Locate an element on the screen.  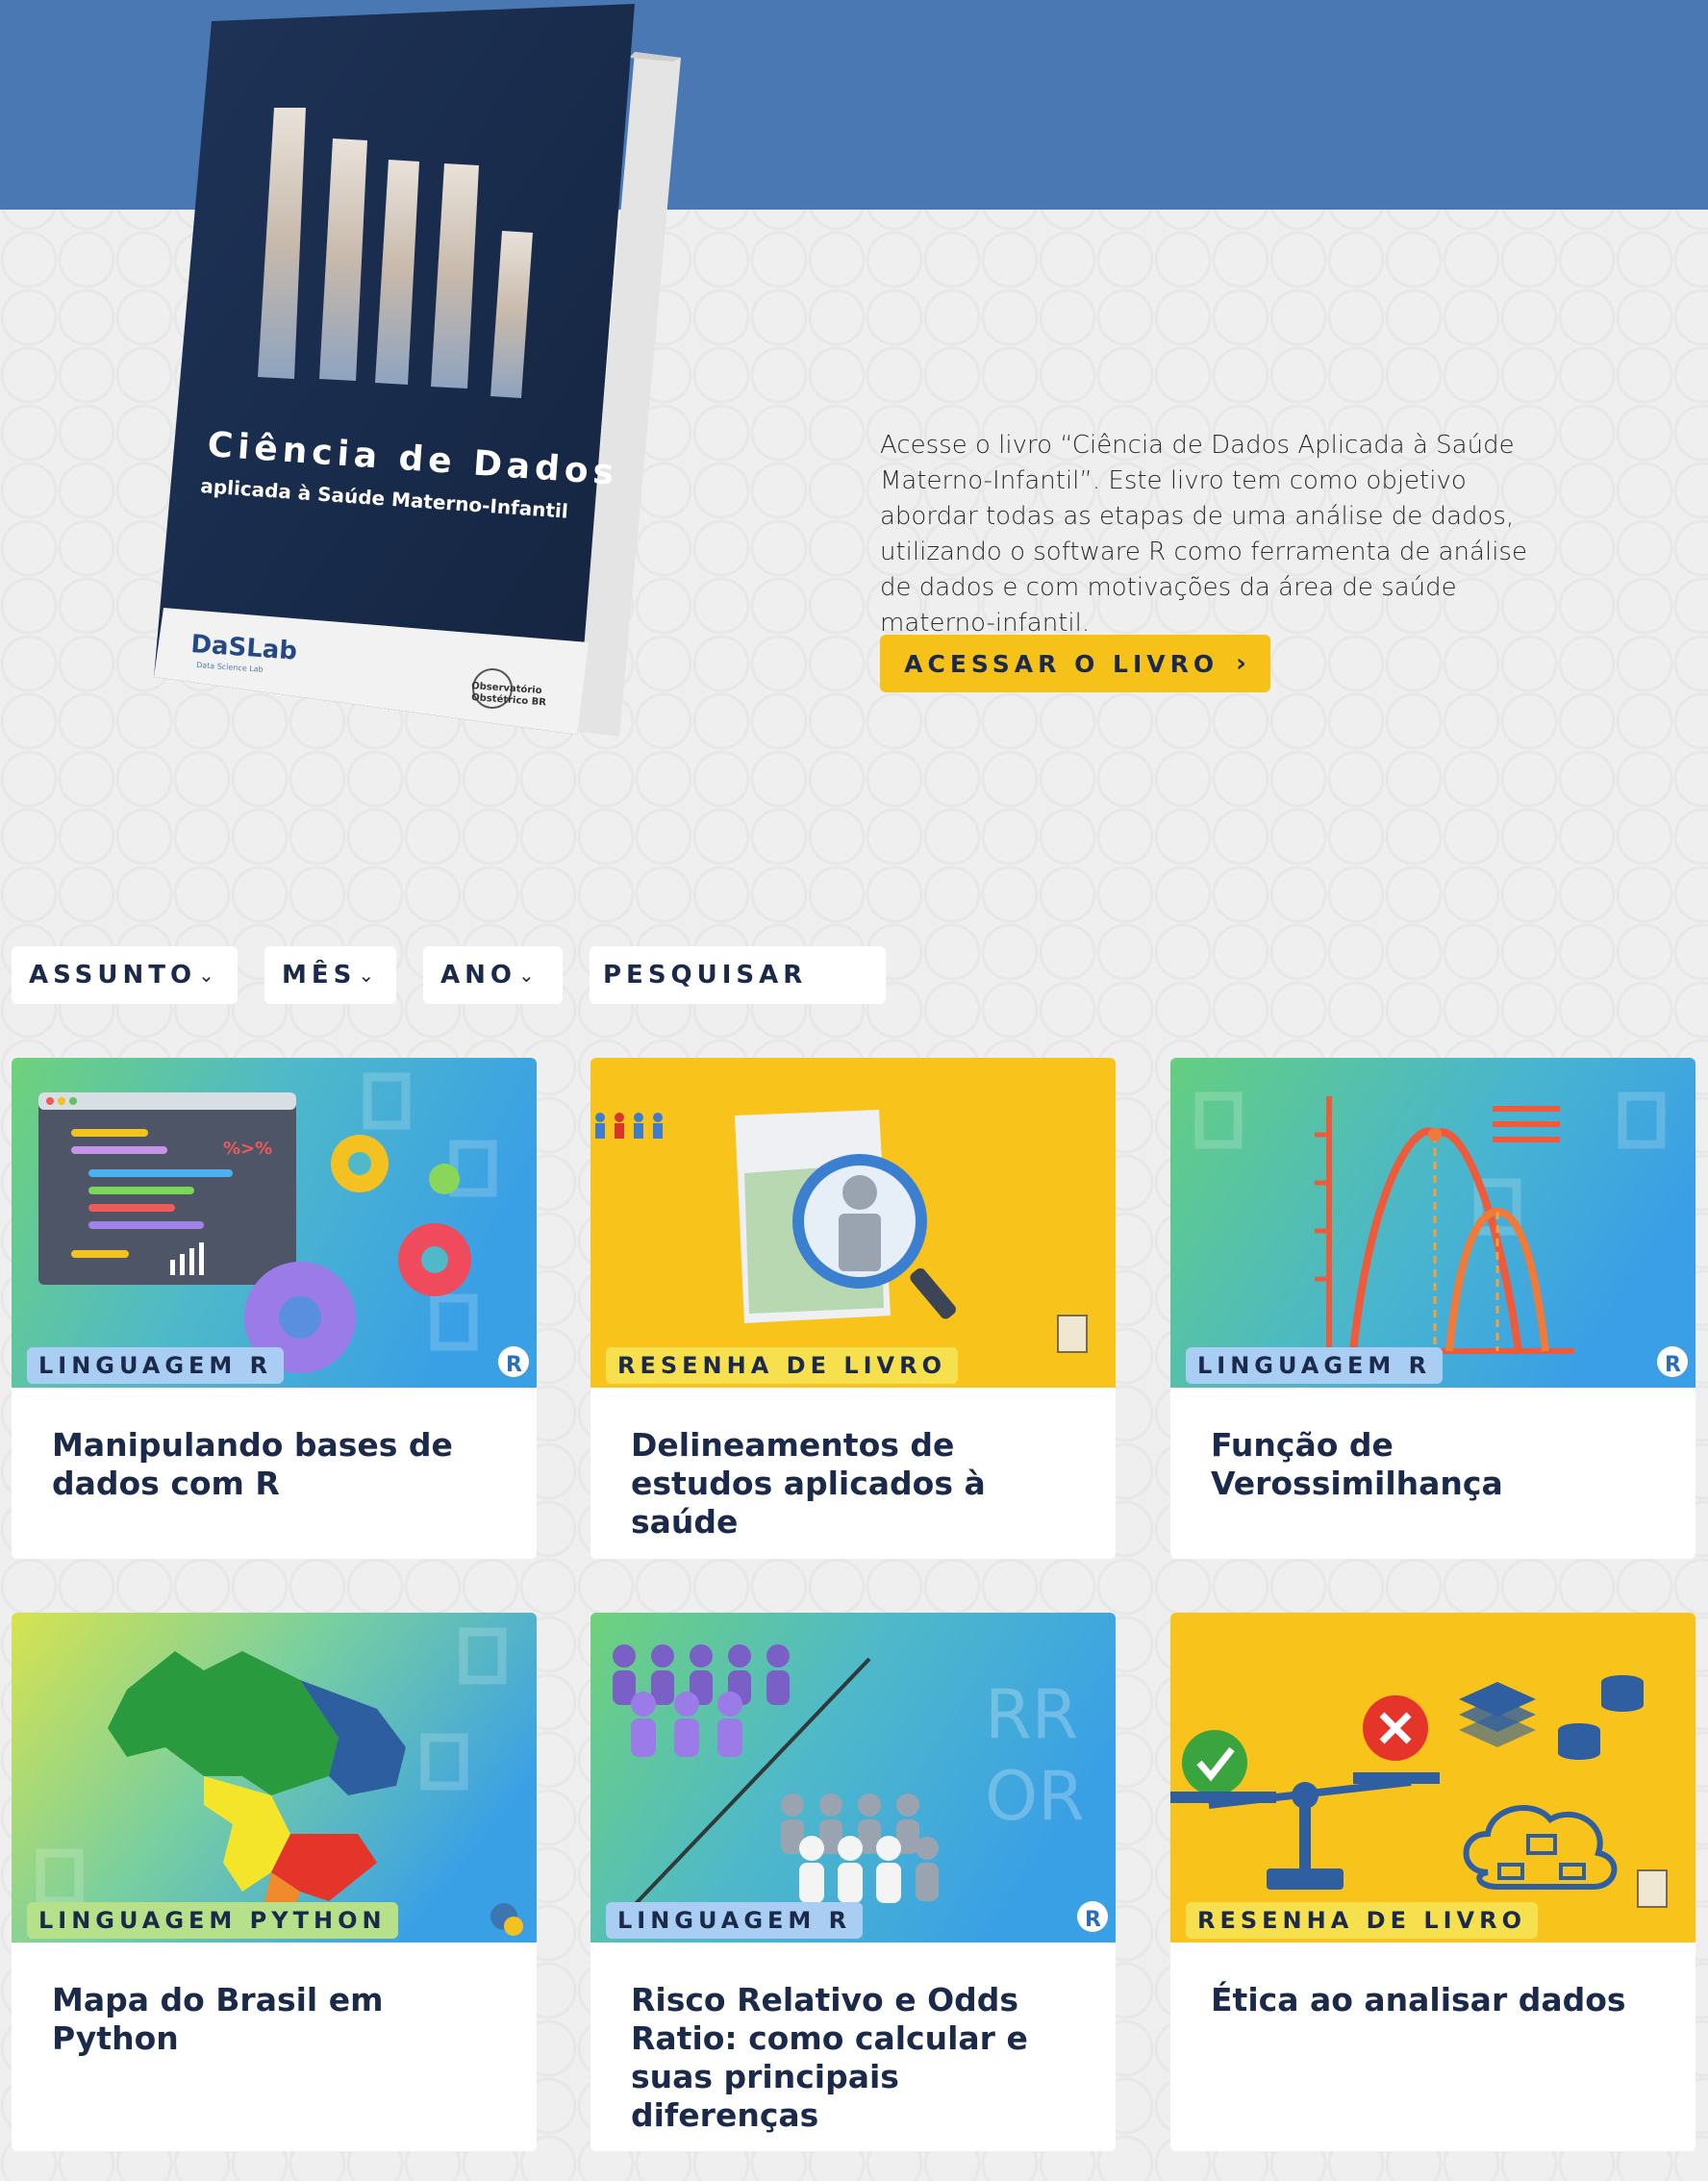
subject-dropdown-label: ASSUNTO is located at coordinates (113, 975).